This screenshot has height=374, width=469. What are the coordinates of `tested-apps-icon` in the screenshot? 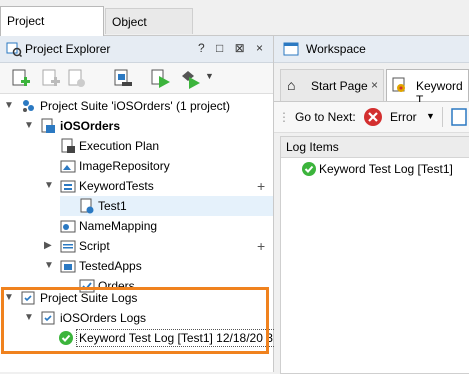 It's located at (68, 266).